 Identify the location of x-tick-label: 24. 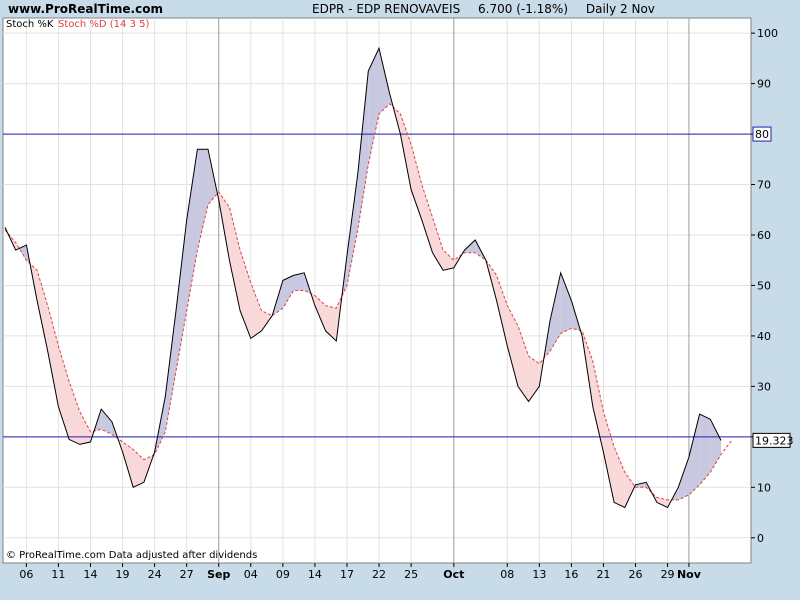
(155, 574).